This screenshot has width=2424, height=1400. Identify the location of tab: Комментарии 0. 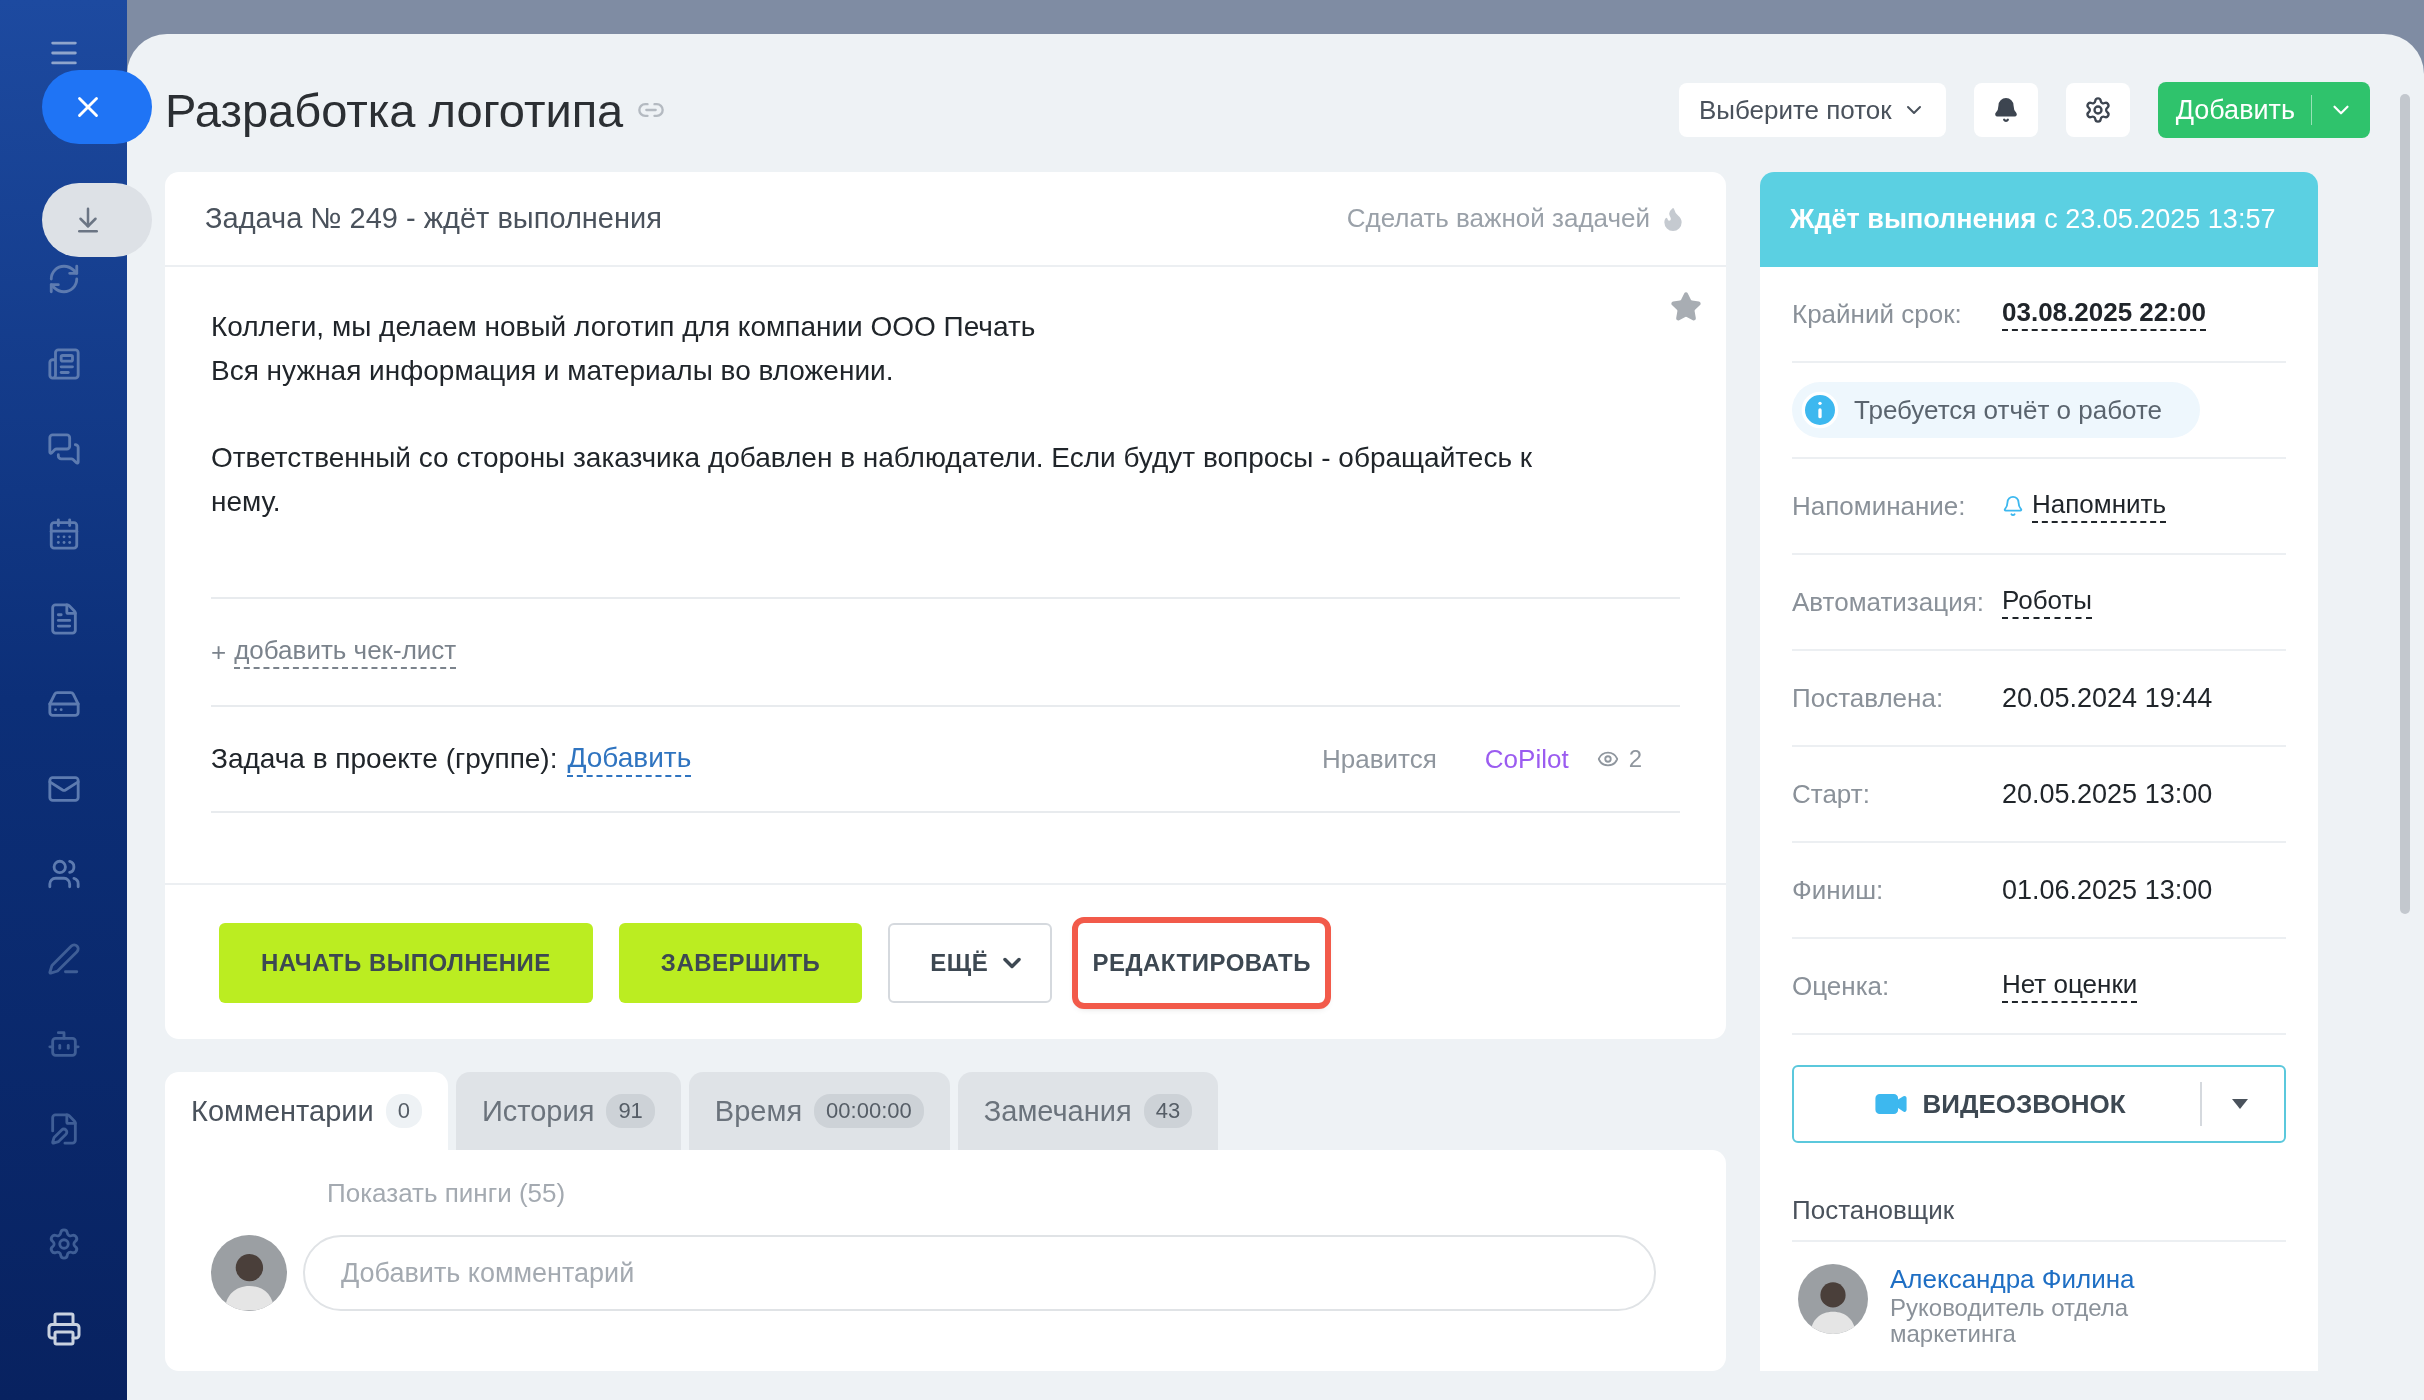
(306, 1111).